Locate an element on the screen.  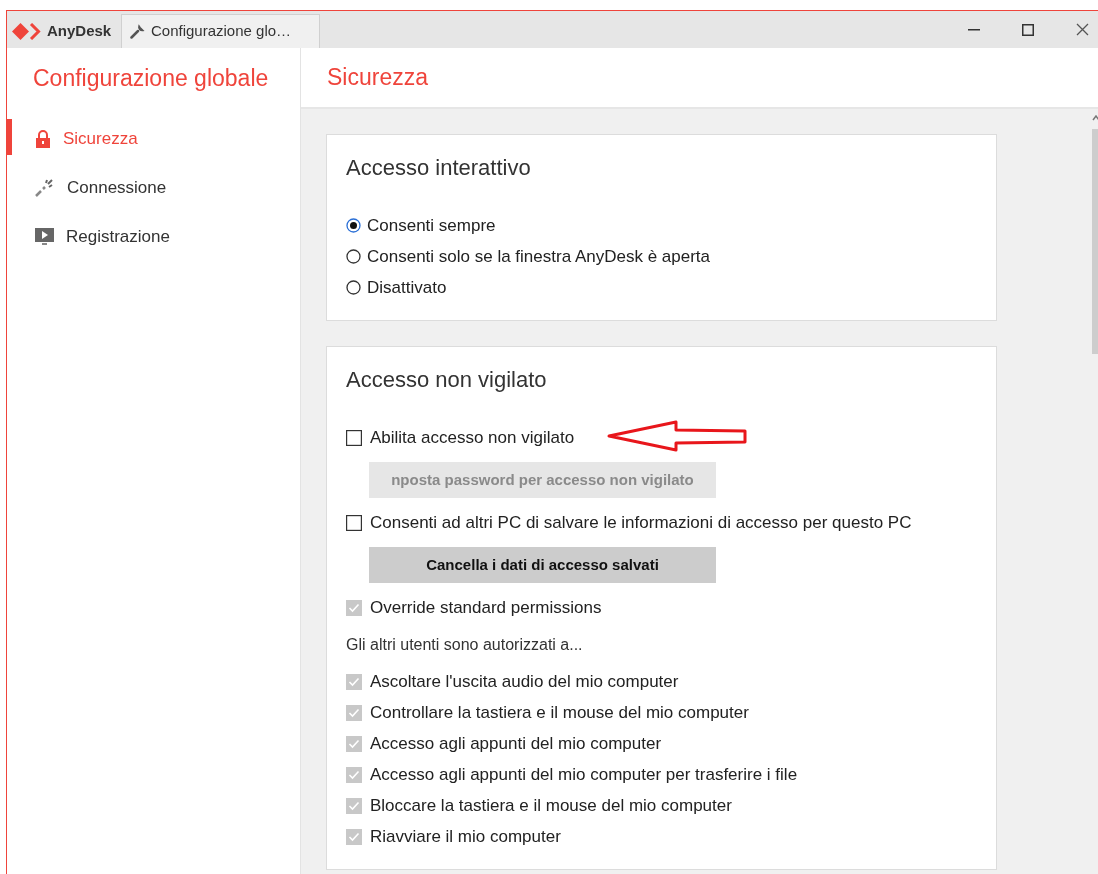
plug-icon is located at coordinates (45, 187).